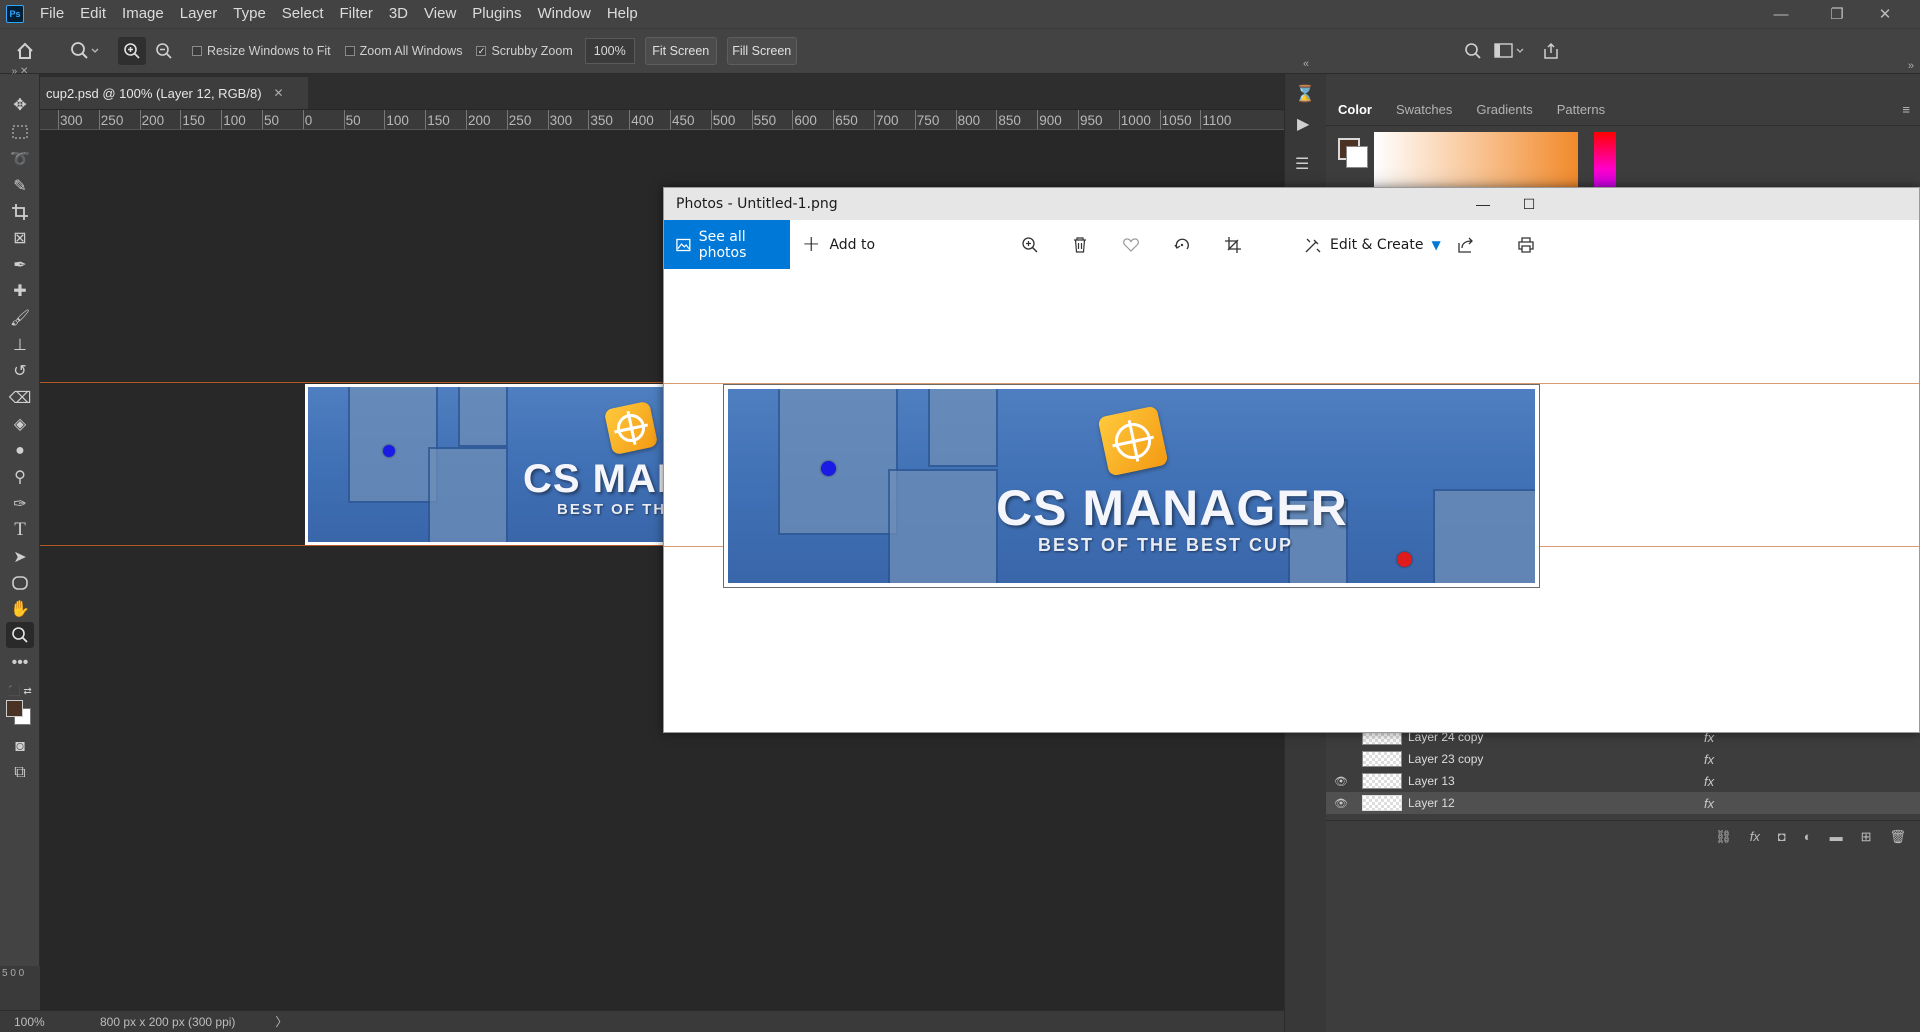 Image resolution: width=1920 pixels, height=1032 pixels. Describe the element at coordinates (20, 265) in the screenshot. I see `eyedropper-tool-icon: ✒` at that location.